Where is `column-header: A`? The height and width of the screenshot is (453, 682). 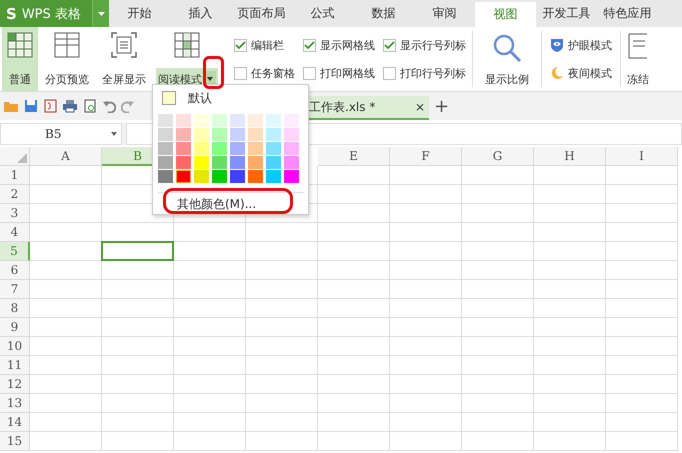
column-header: A is located at coordinates (66, 156).